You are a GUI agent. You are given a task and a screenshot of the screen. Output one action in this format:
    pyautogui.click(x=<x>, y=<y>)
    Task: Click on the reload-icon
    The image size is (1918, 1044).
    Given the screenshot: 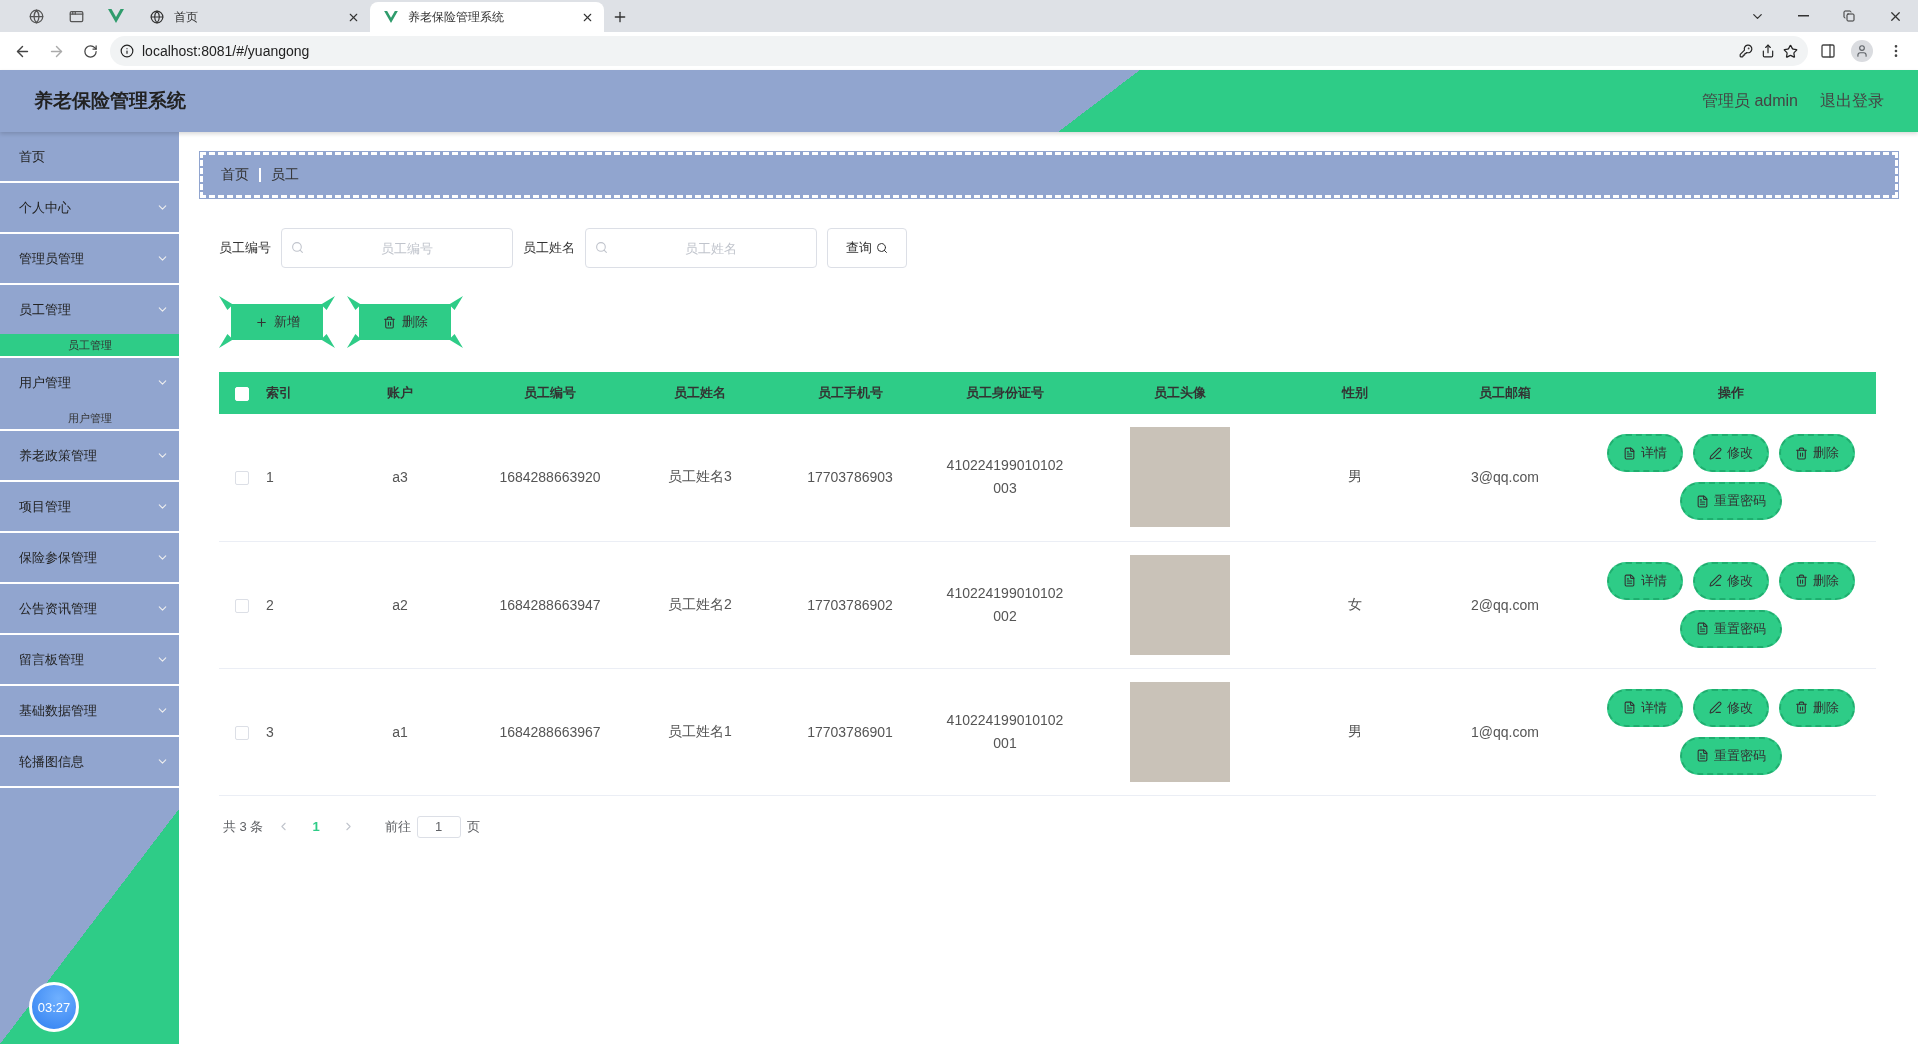 What is the action you would take?
    pyautogui.click(x=90, y=51)
    